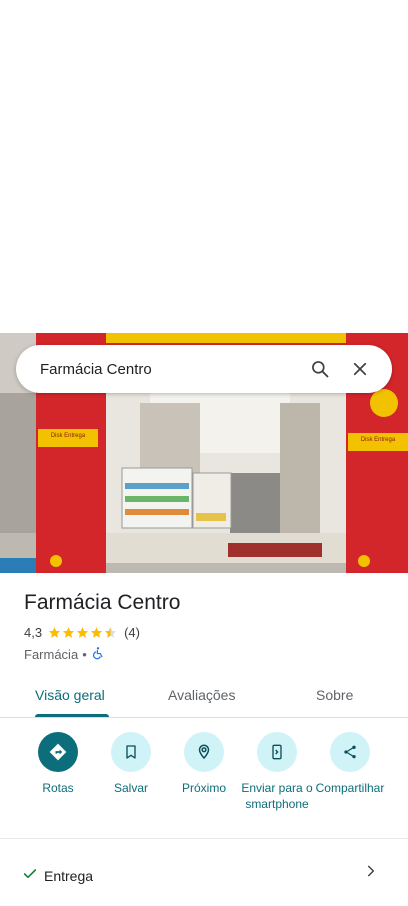 The height and width of the screenshot is (906, 408). I want to click on nearby-label: Próximo, so click(203, 788).